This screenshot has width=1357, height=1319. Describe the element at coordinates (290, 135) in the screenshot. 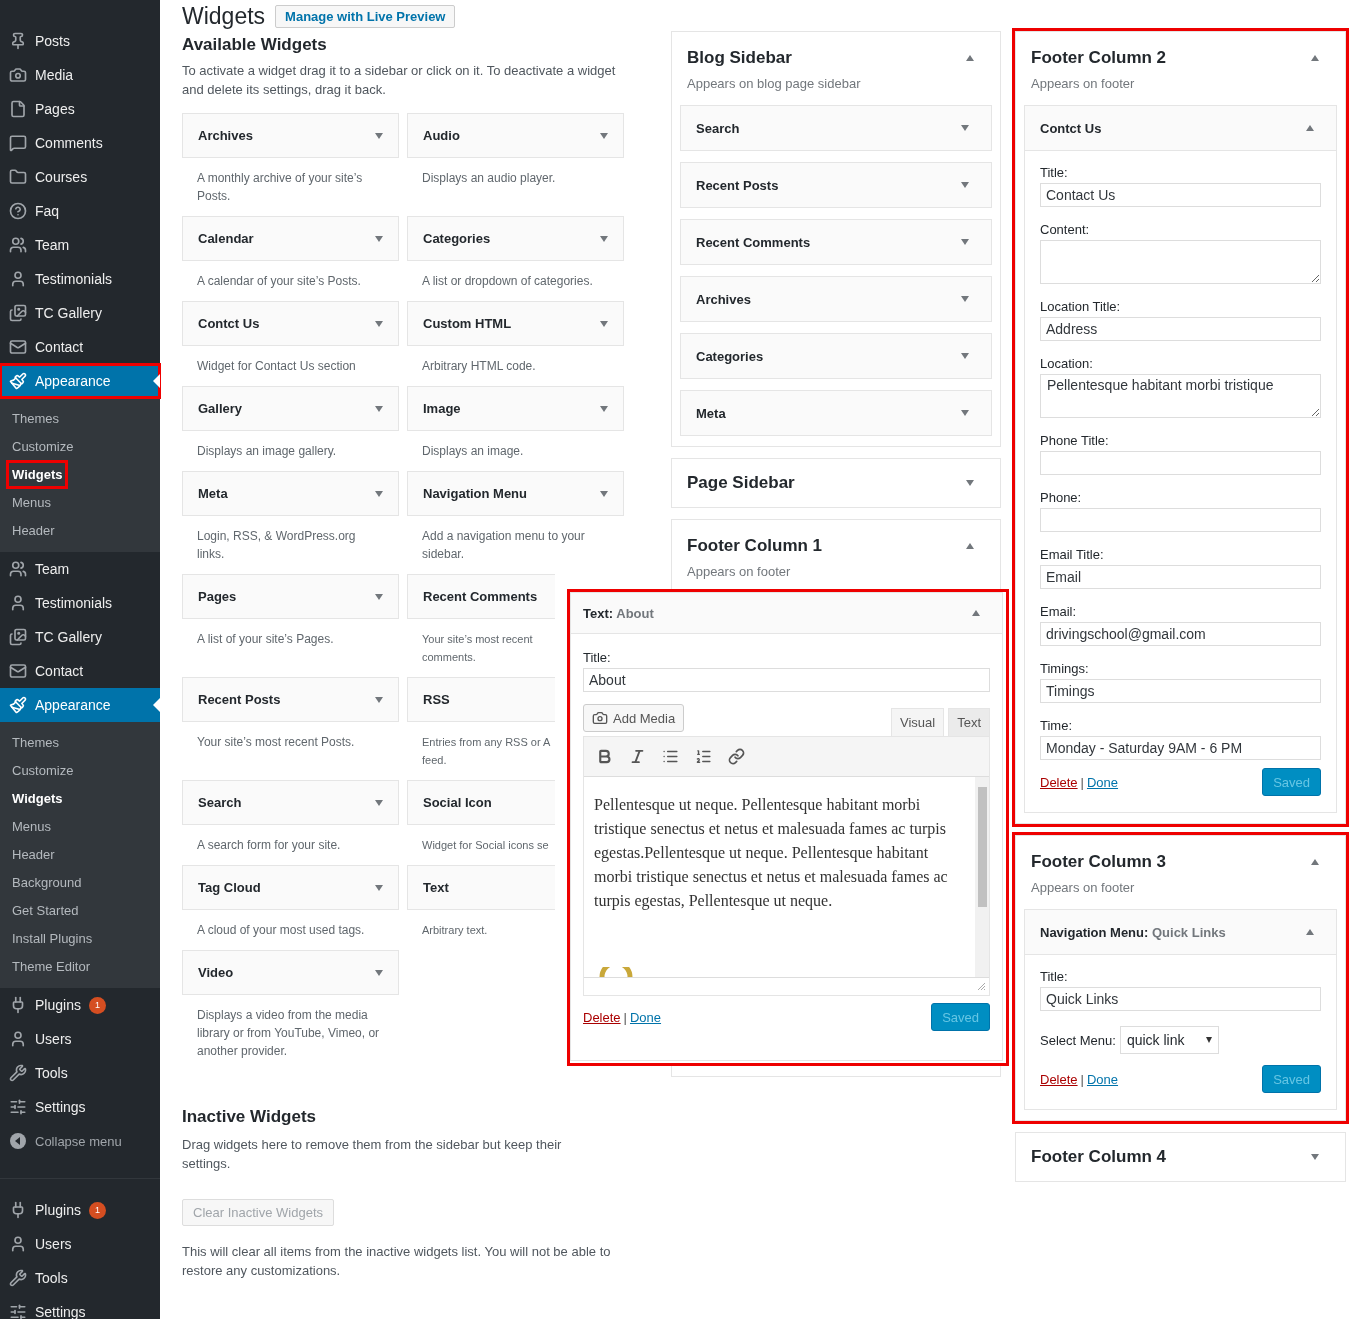

I see `widget-card: Archives` at that location.